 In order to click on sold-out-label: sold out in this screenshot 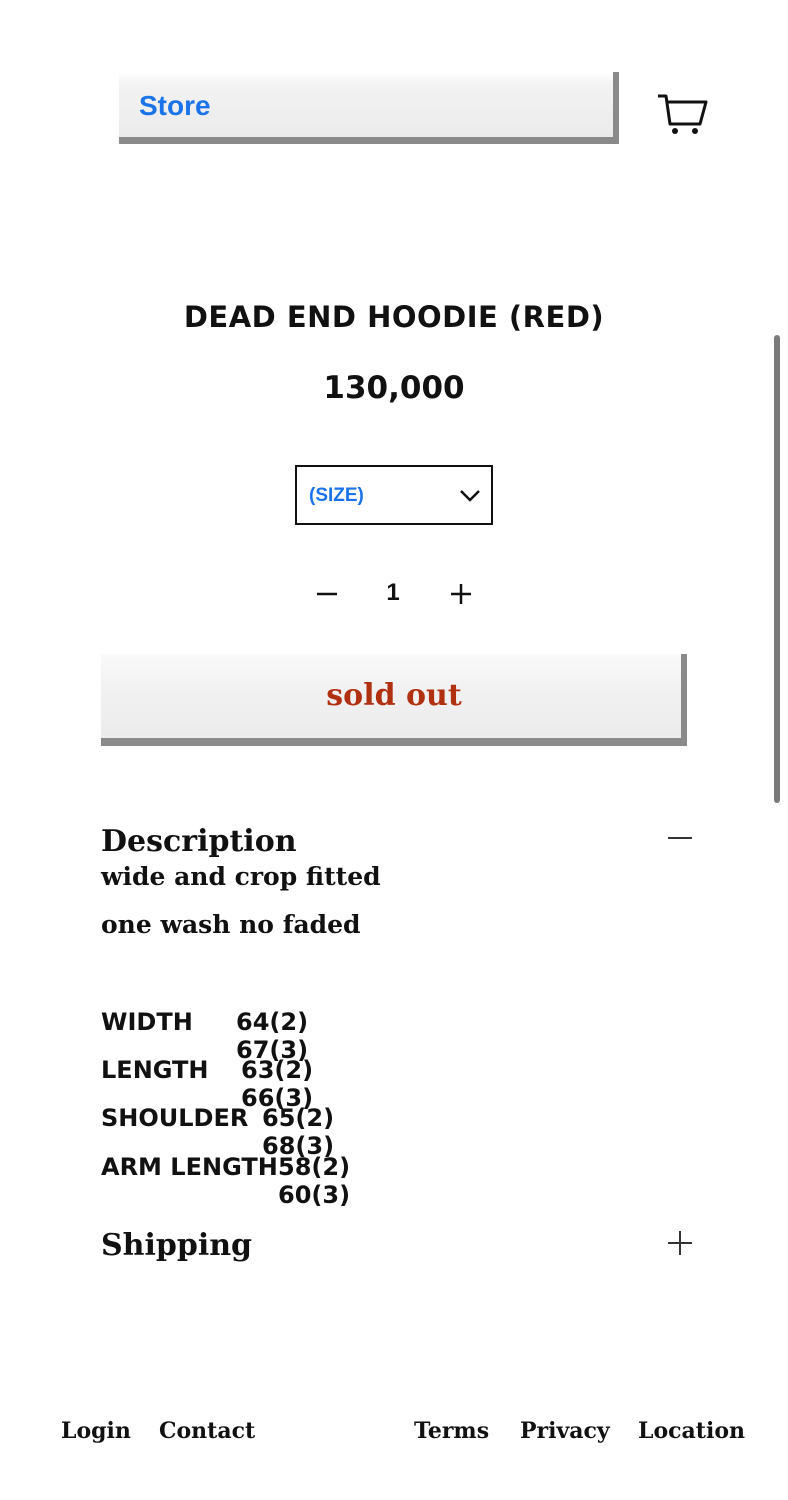, I will do `click(394, 695)`.